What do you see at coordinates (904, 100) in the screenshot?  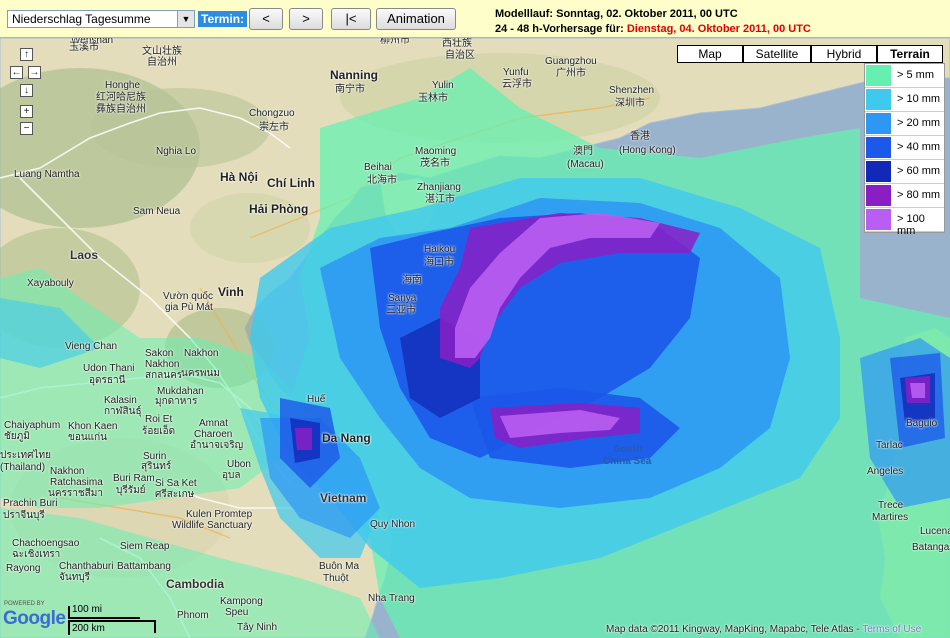 I see `legend-row: > 10 mm` at bounding box center [904, 100].